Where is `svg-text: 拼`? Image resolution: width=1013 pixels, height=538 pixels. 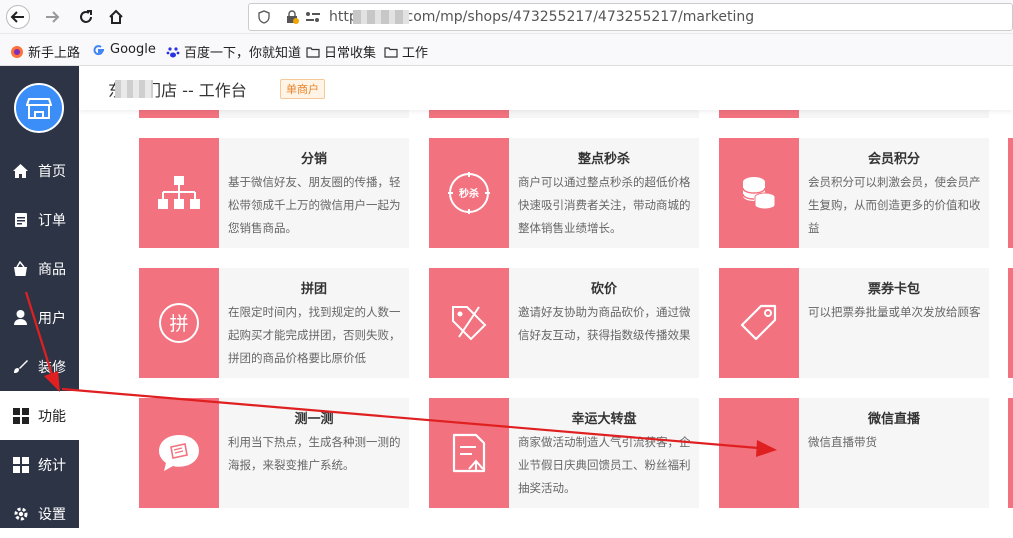
svg-text: 拼 is located at coordinates (178, 324).